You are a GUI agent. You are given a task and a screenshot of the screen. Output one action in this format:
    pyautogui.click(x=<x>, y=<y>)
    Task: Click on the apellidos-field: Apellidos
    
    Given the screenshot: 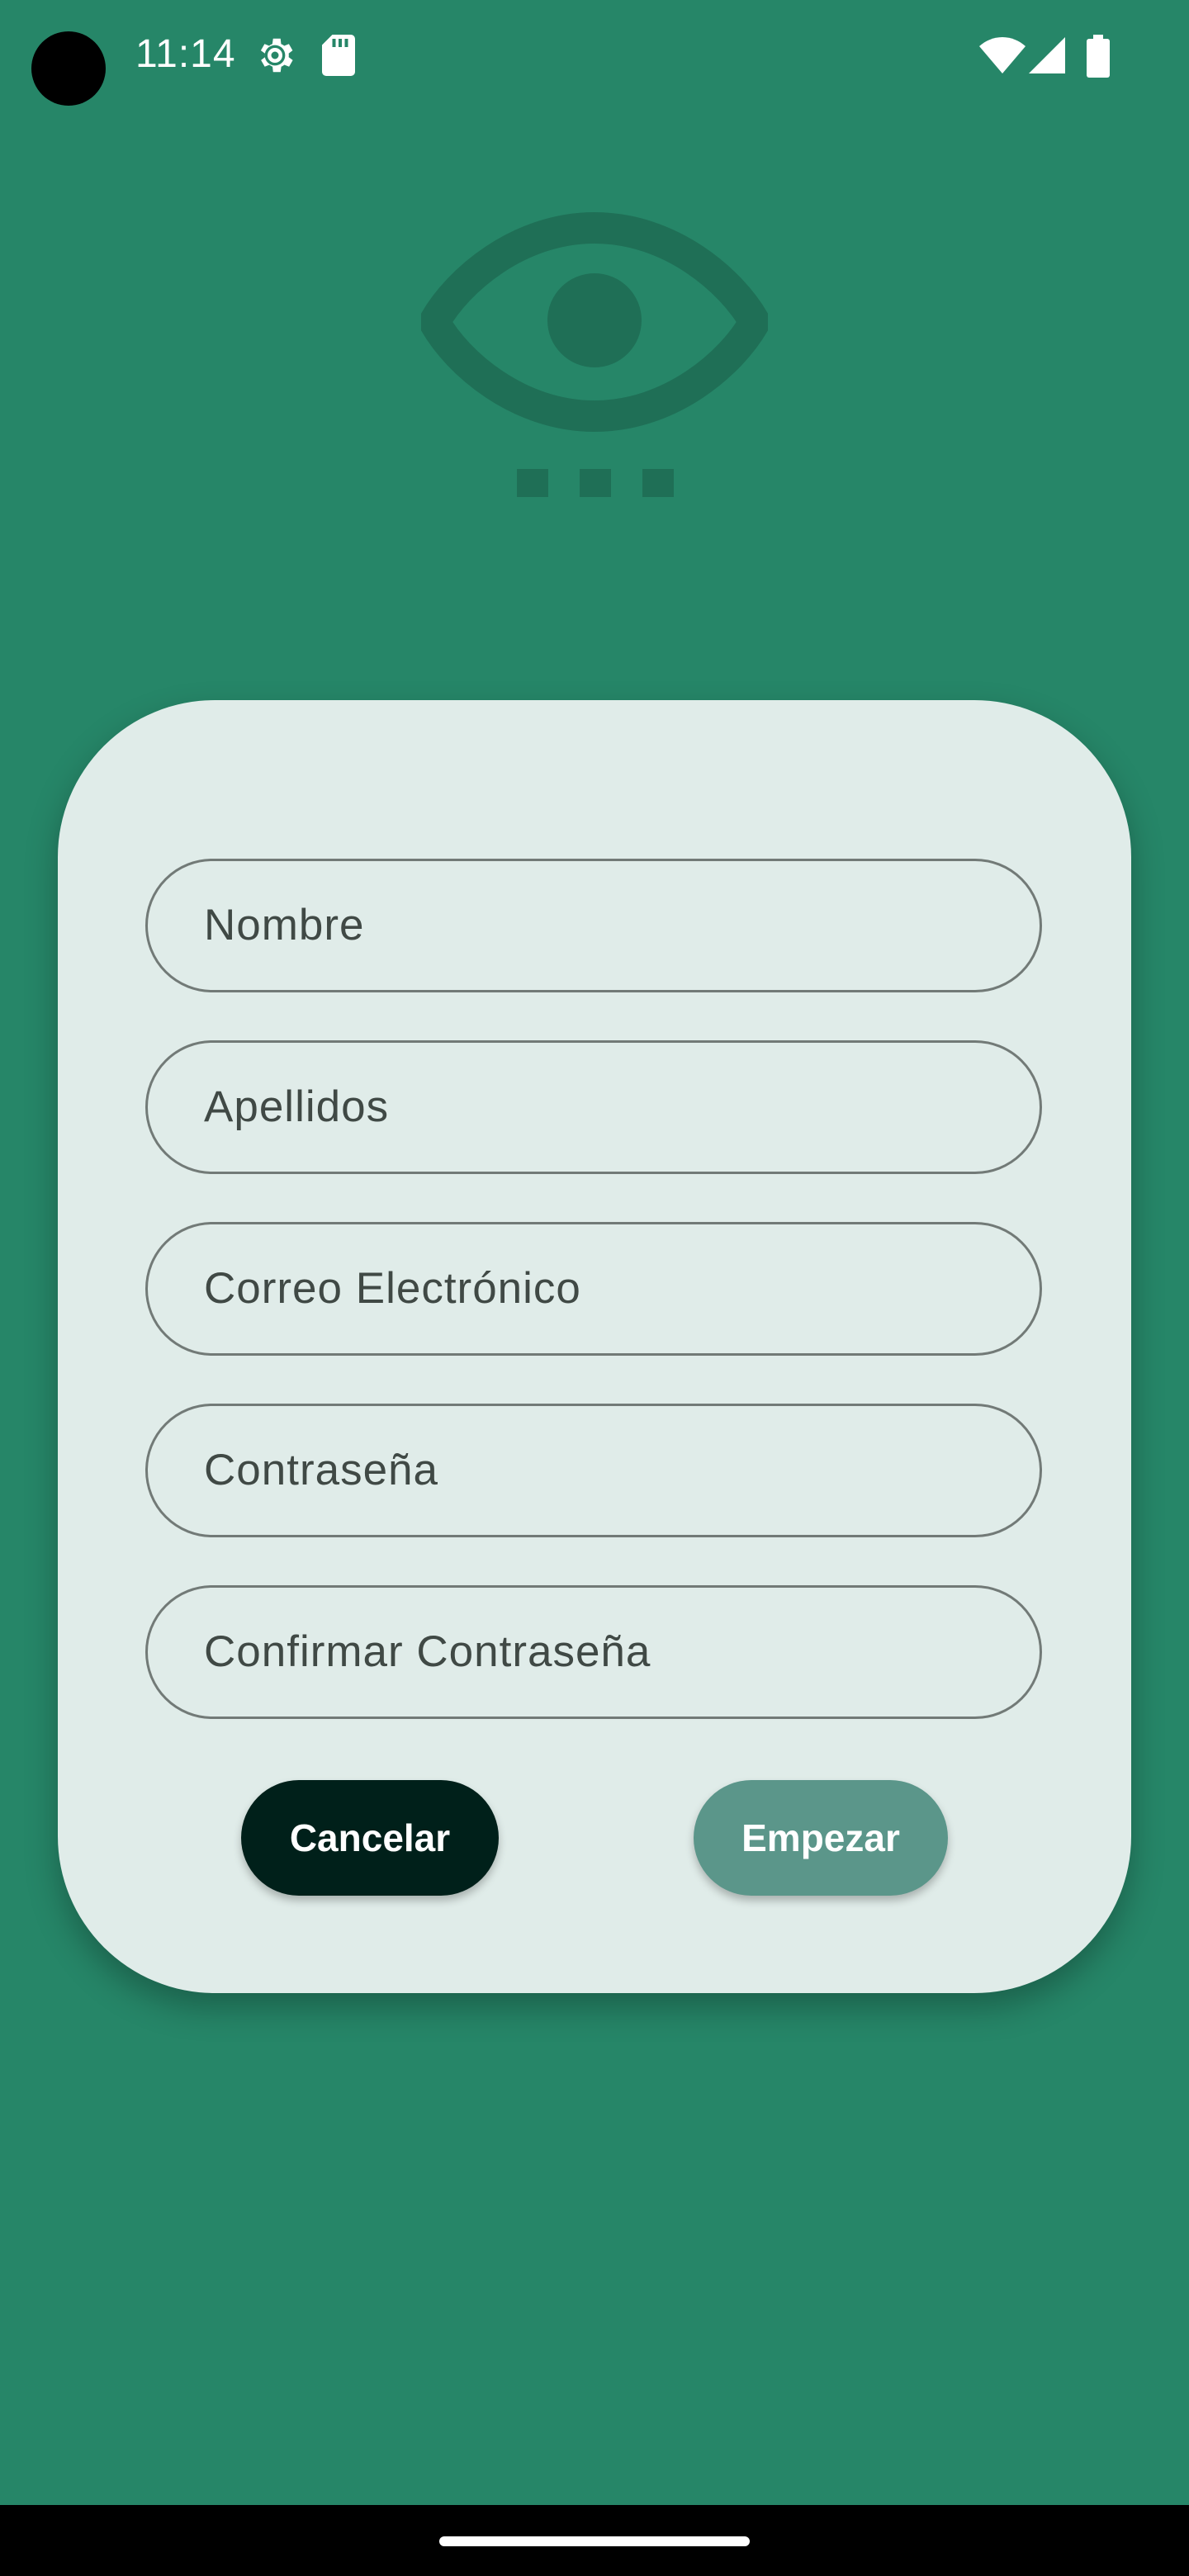 What is the action you would take?
    pyautogui.click(x=593, y=1107)
    